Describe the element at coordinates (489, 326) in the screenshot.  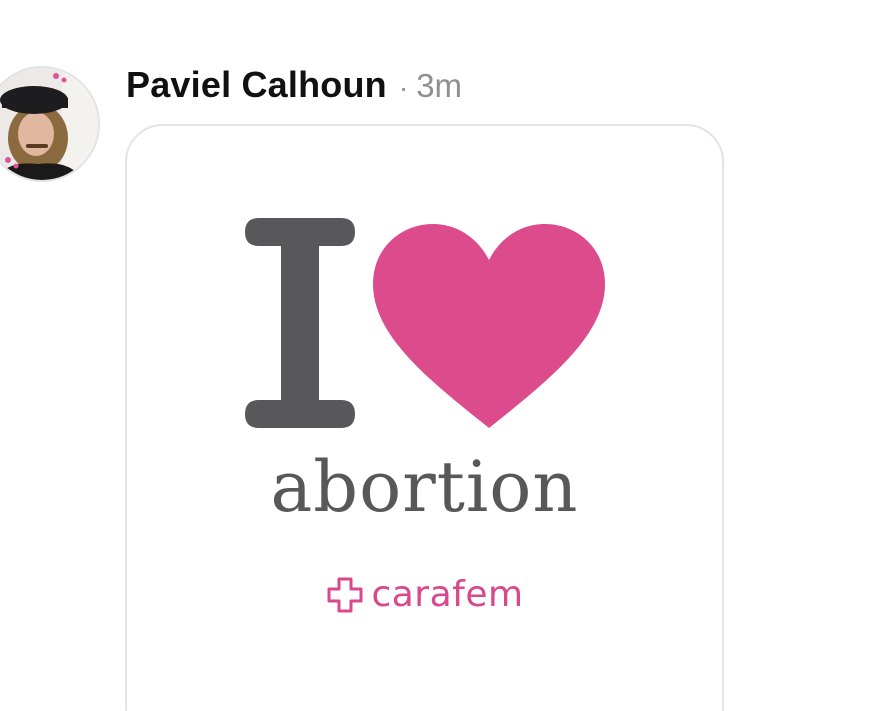
I see `heart-icon` at that location.